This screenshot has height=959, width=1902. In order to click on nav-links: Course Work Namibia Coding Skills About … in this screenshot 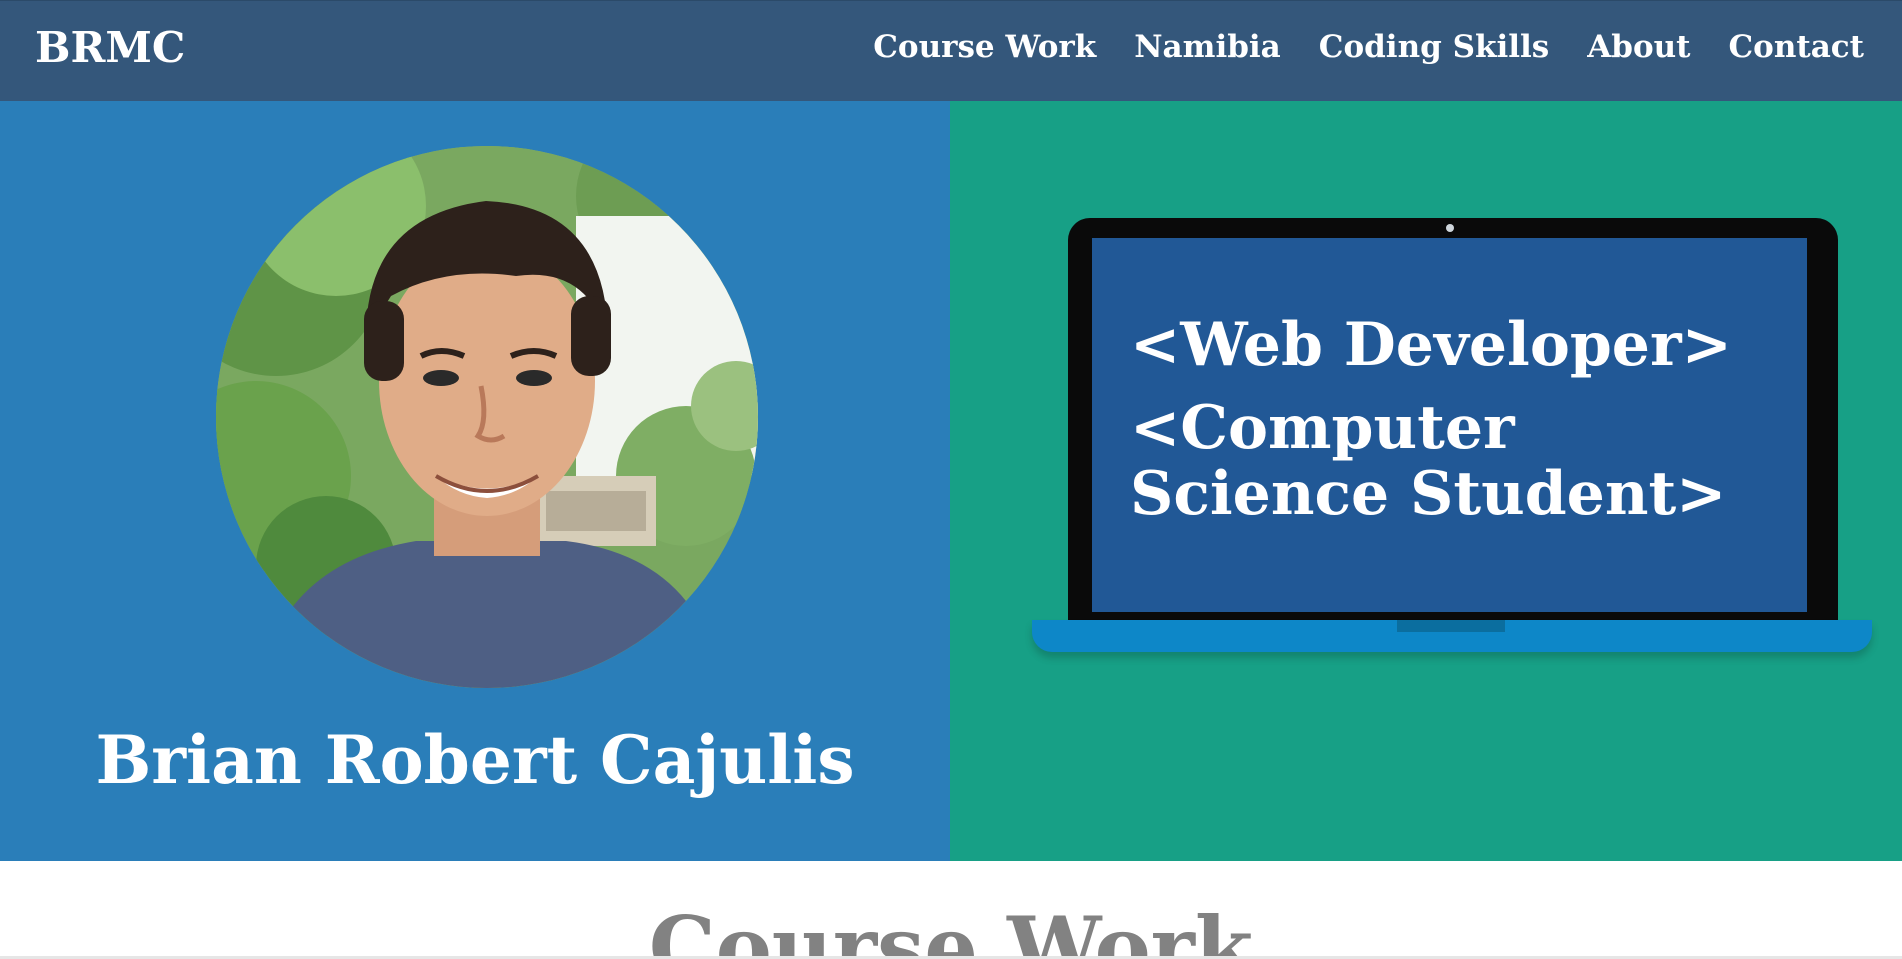, I will do `click(1368, 47)`.